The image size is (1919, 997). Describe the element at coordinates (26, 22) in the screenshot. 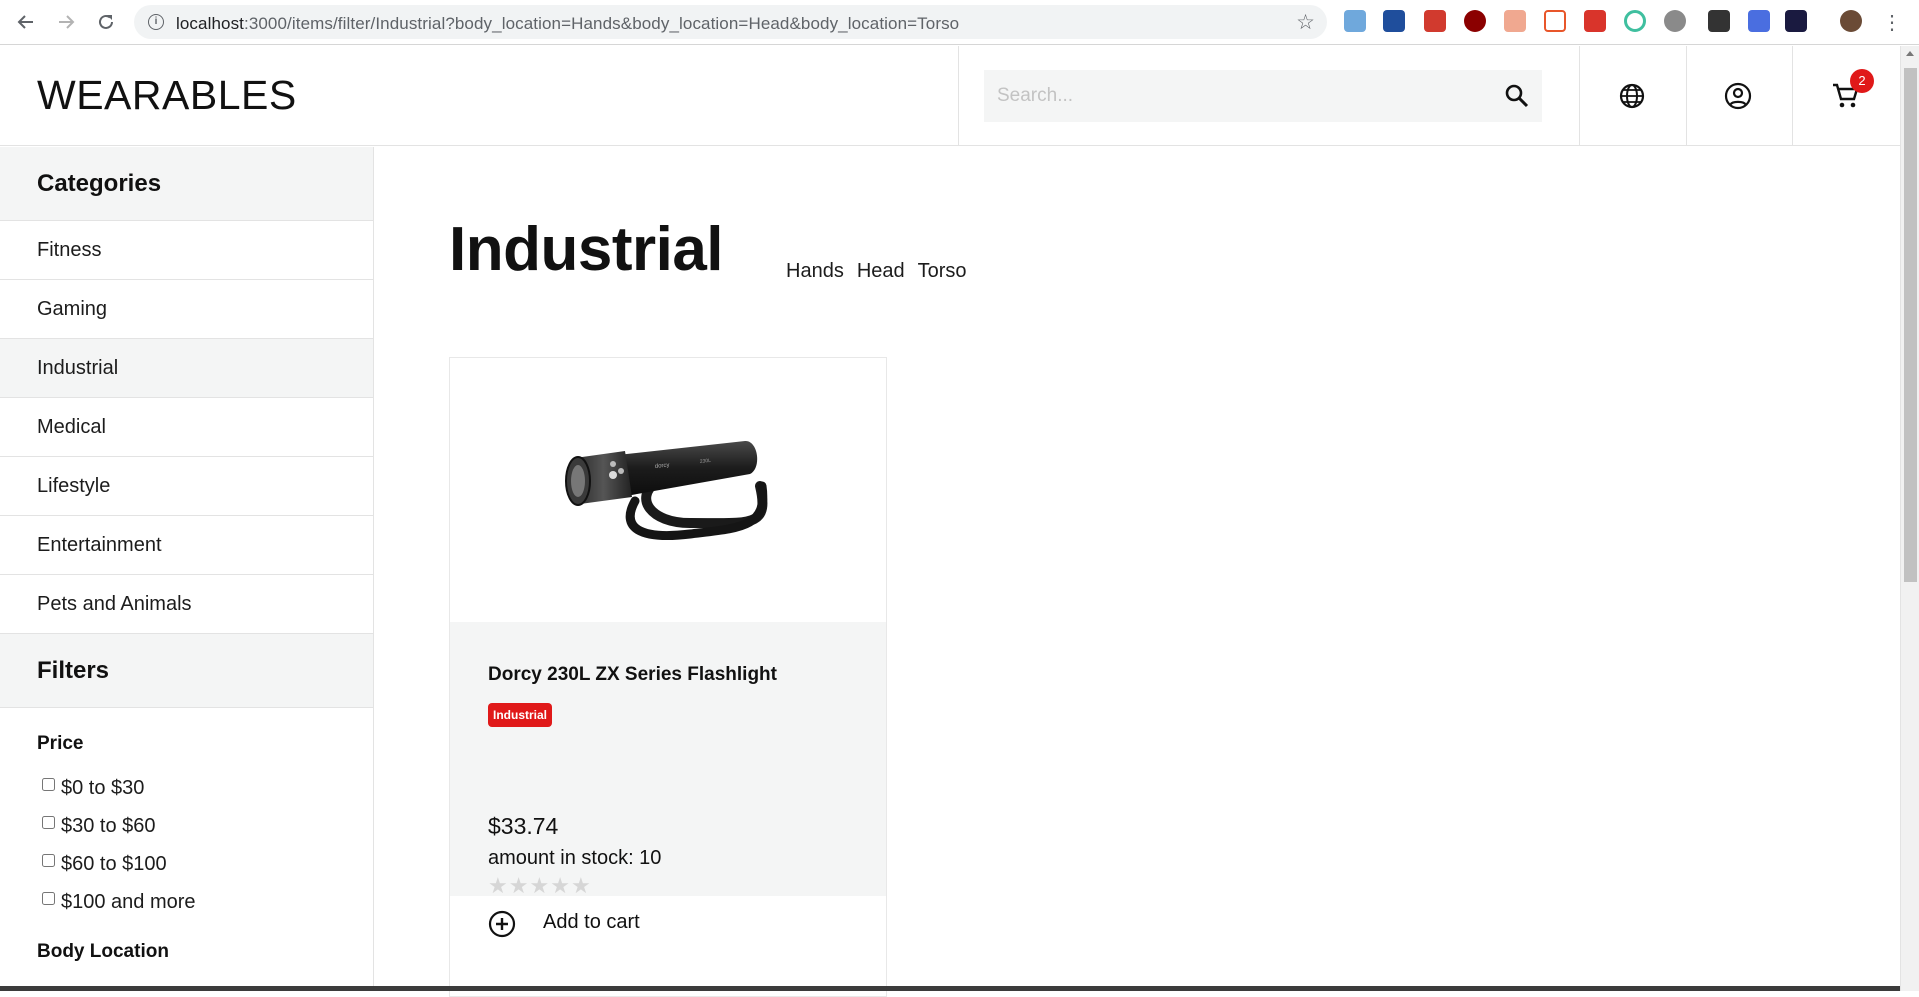

I see `back-icon` at that location.